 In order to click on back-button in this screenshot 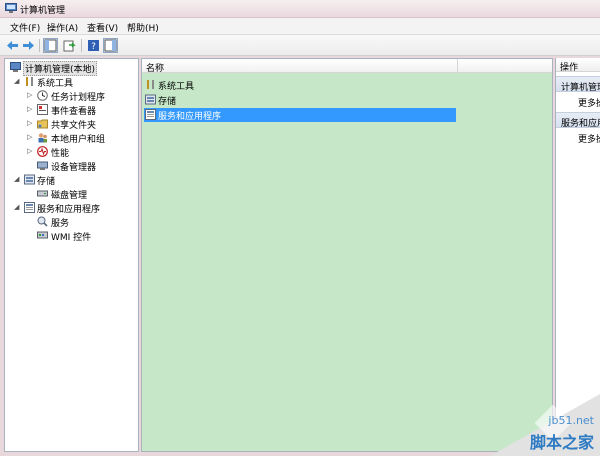, I will do `click(12, 45)`.